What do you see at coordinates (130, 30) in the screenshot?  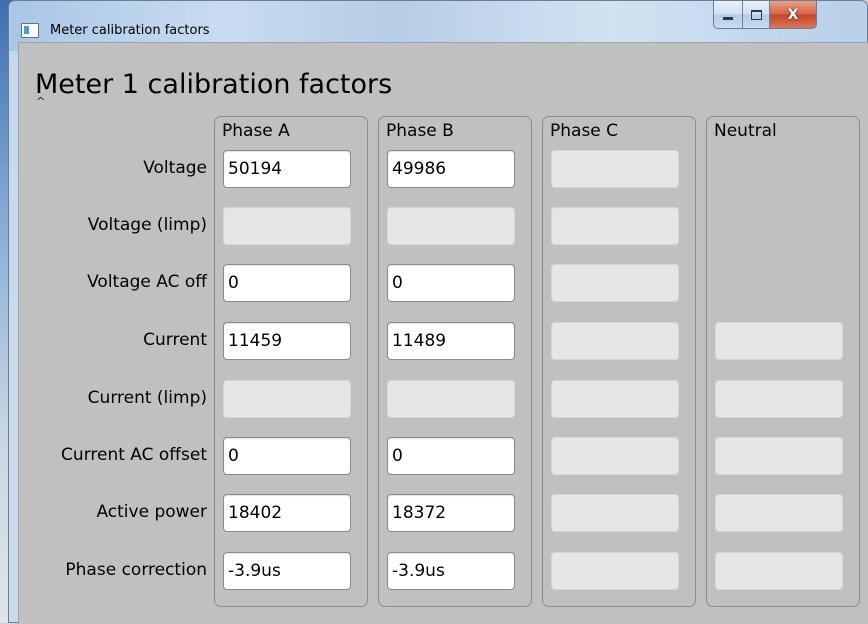 I see `window-title: Meter calibration factors` at bounding box center [130, 30].